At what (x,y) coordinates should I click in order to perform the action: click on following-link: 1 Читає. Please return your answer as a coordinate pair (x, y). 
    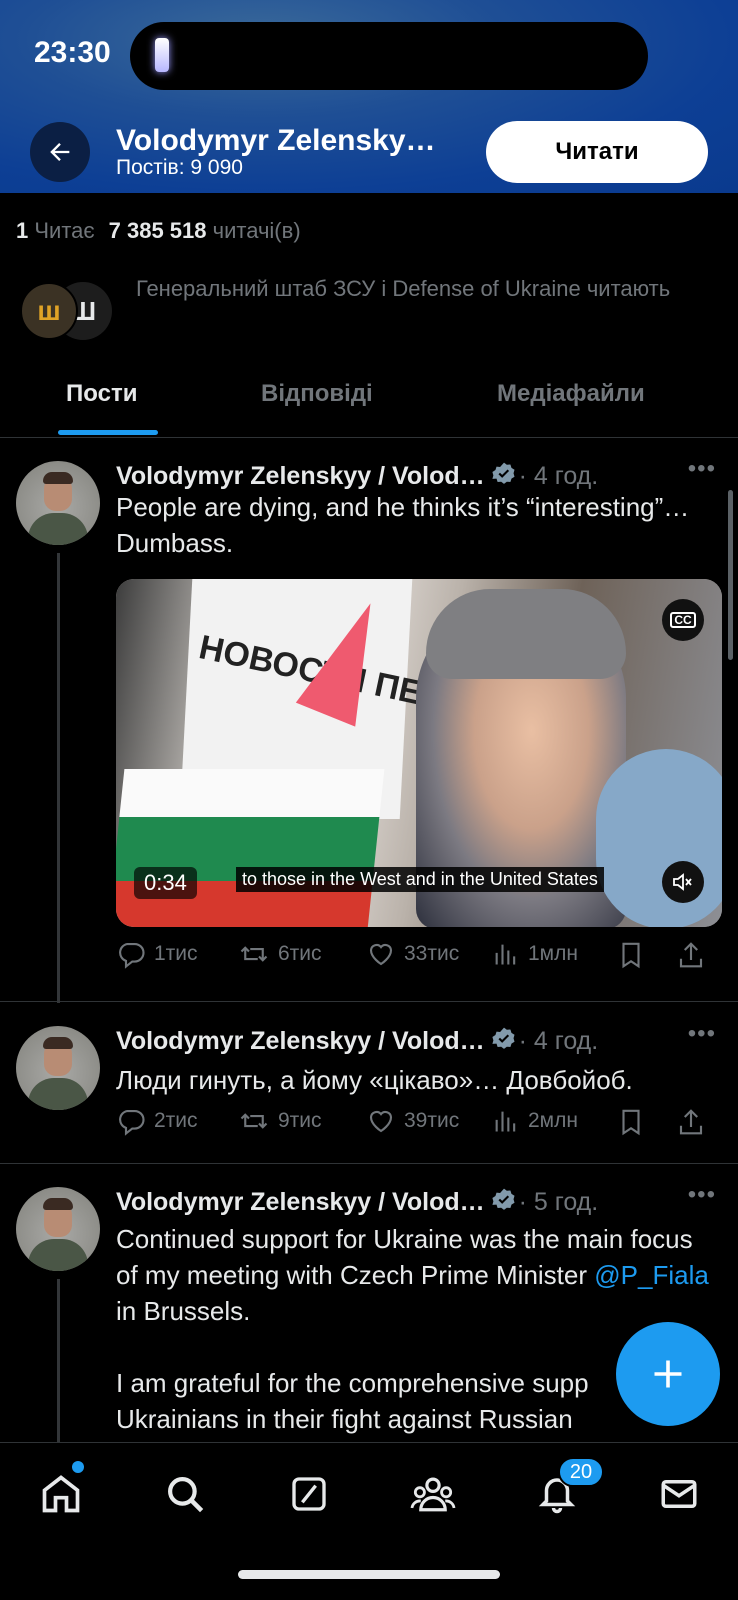
    Looking at the image, I should click on (55, 230).